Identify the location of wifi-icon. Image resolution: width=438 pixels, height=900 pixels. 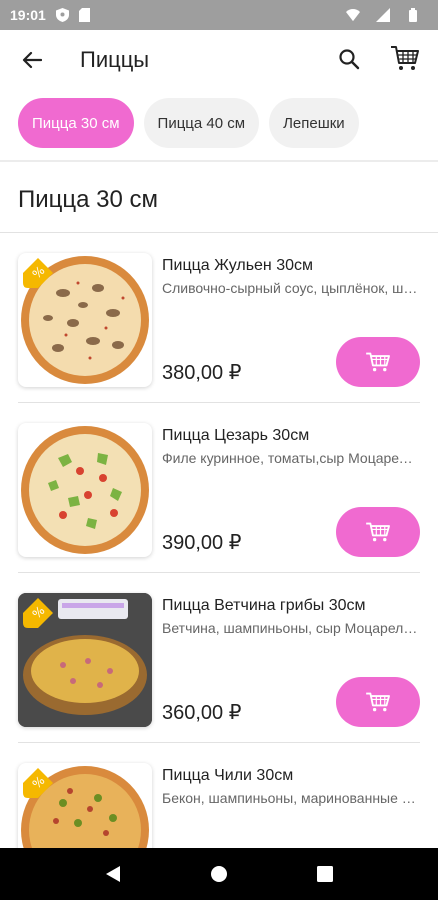
(353, 15).